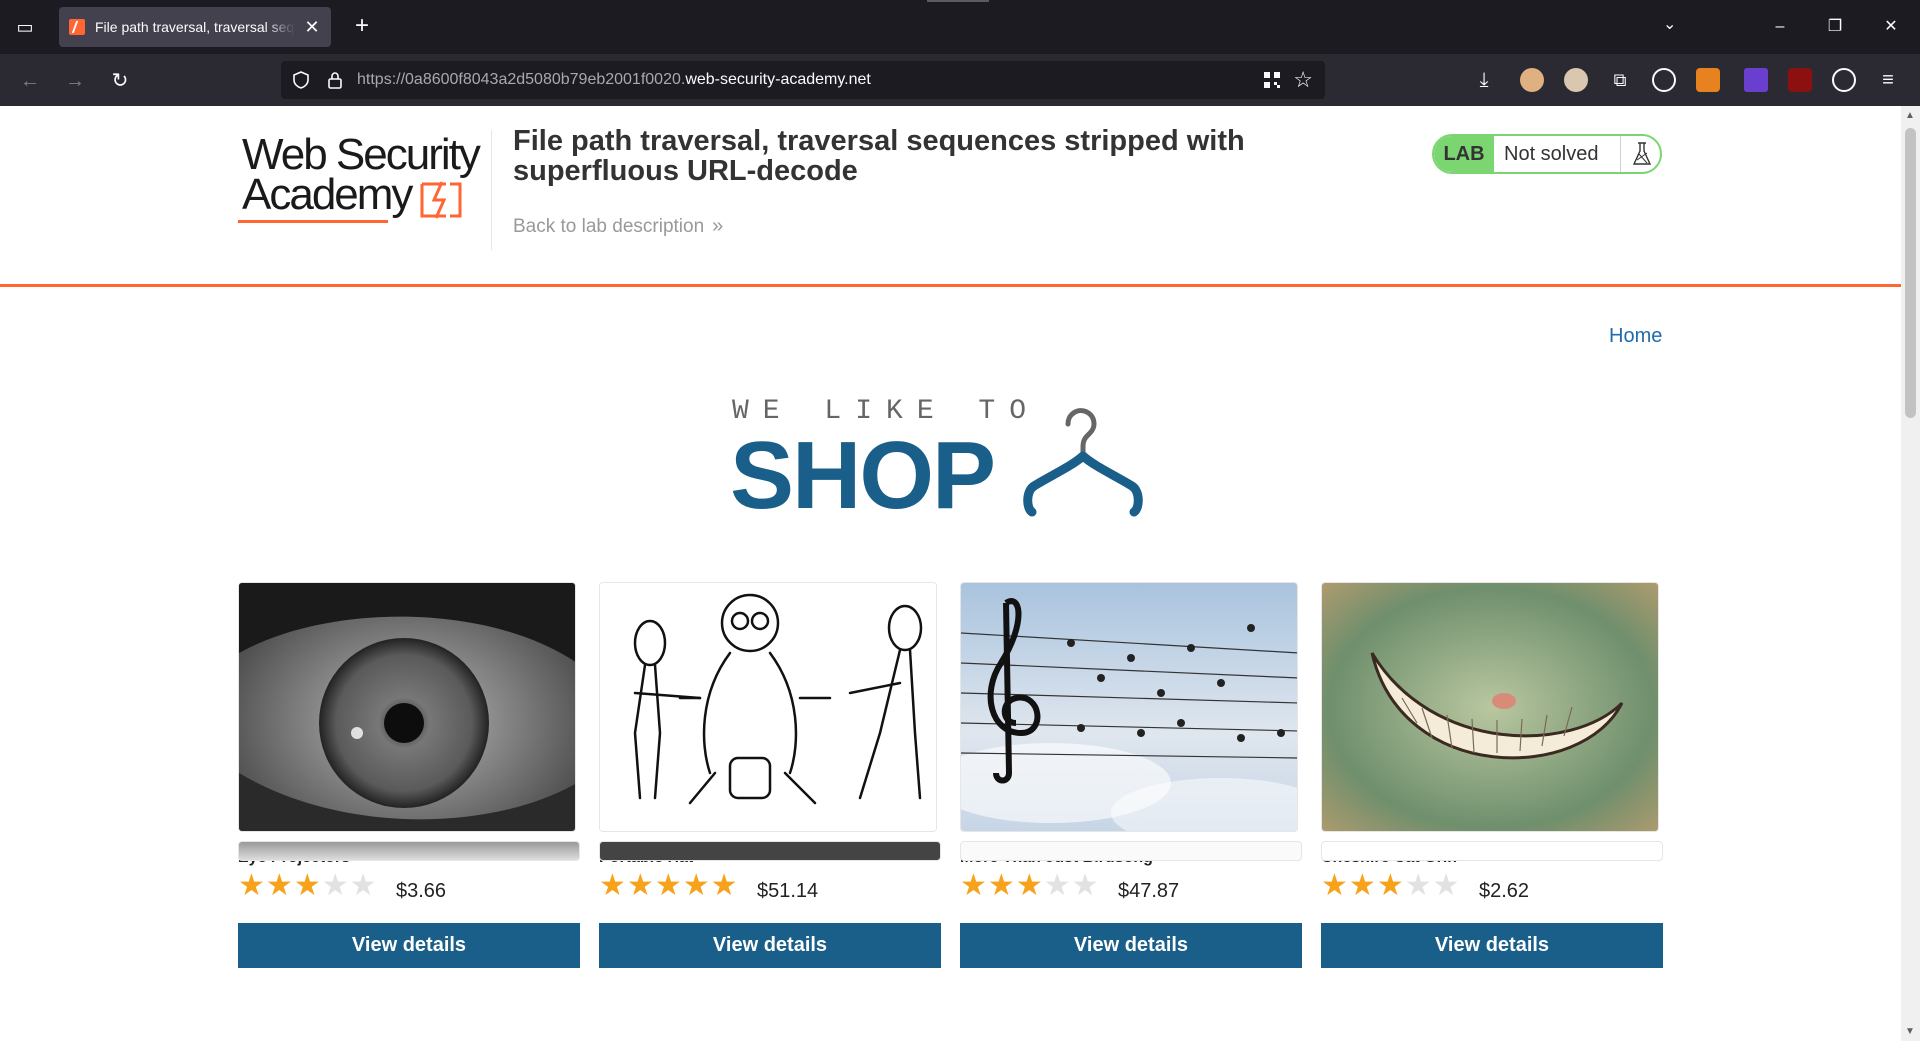 The width and height of the screenshot is (1920, 1041). Describe the element at coordinates (301, 80) in the screenshot. I see `tracking-protection-shield-icon` at that location.